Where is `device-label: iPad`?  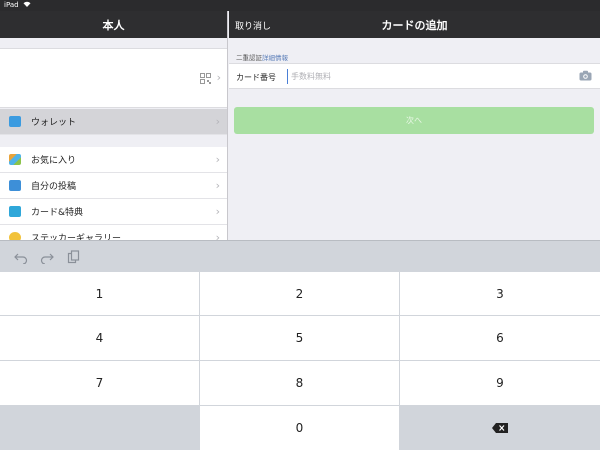 device-label: iPad is located at coordinates (11, 5).